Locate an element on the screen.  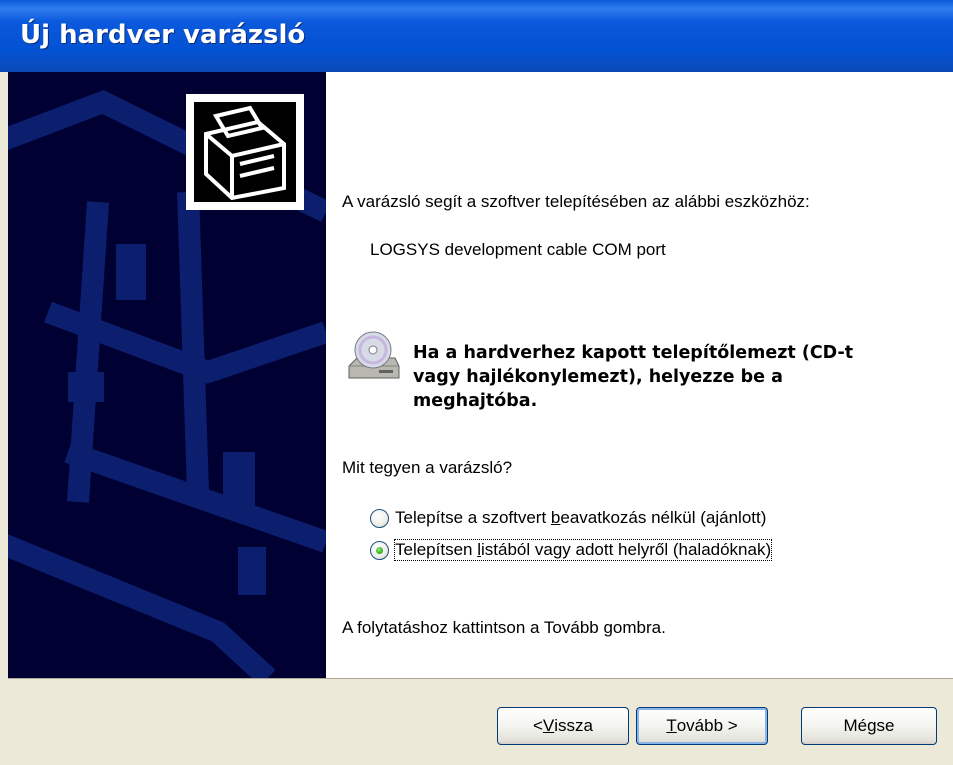
cancel-button: Mégse is located at coordinates (869, 726).